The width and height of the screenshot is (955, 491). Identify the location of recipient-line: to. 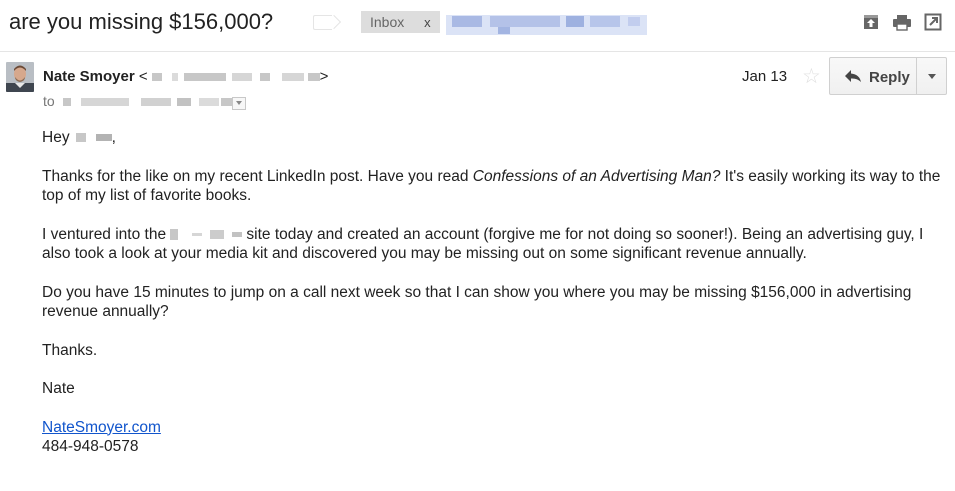
(138, 101).